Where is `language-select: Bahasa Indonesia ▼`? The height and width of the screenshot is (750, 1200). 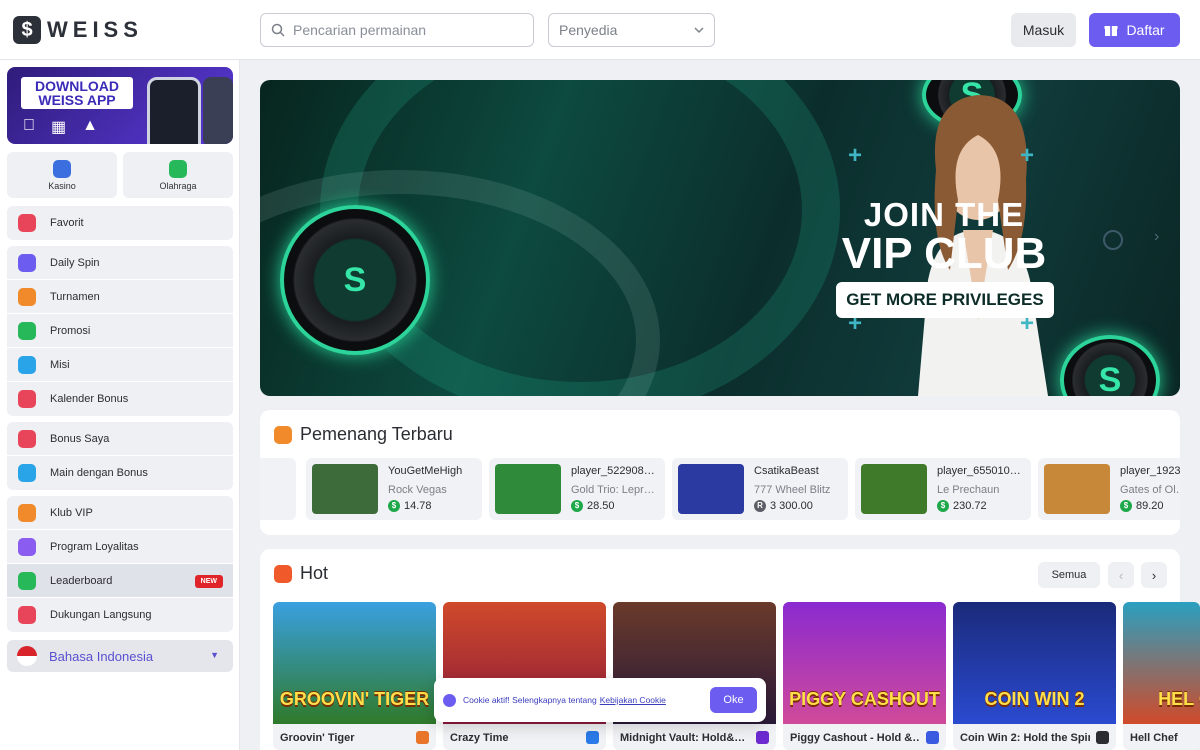 language-select: Bahasa Indonesia ▼ is located at coordinates (120, 656).